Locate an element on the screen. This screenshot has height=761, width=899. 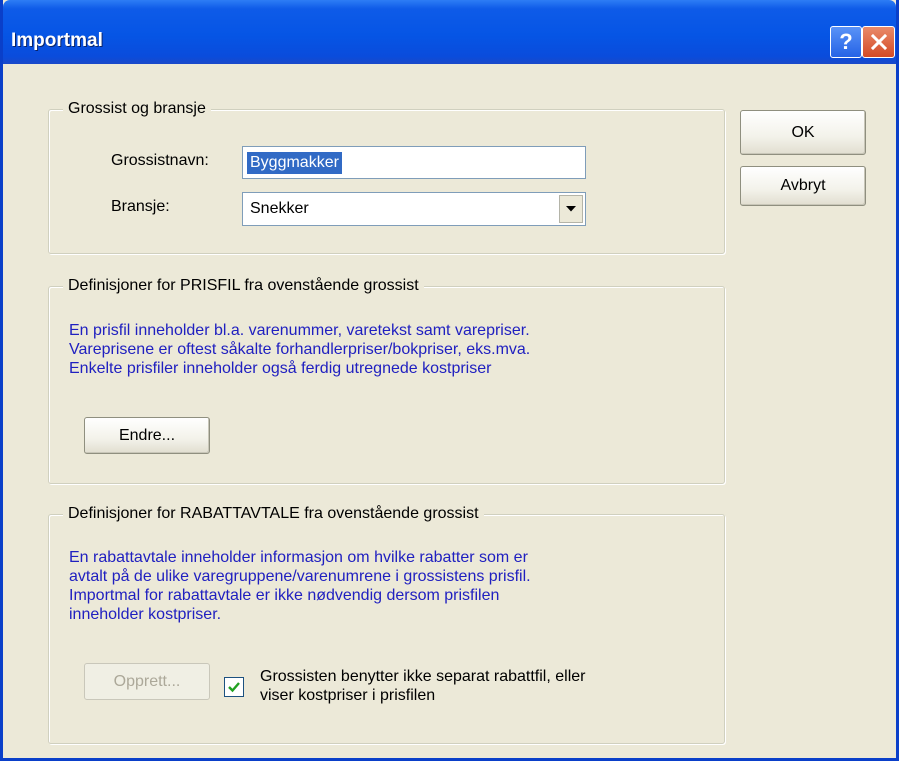
help-icon: ? is located at coordinates (846, 41).